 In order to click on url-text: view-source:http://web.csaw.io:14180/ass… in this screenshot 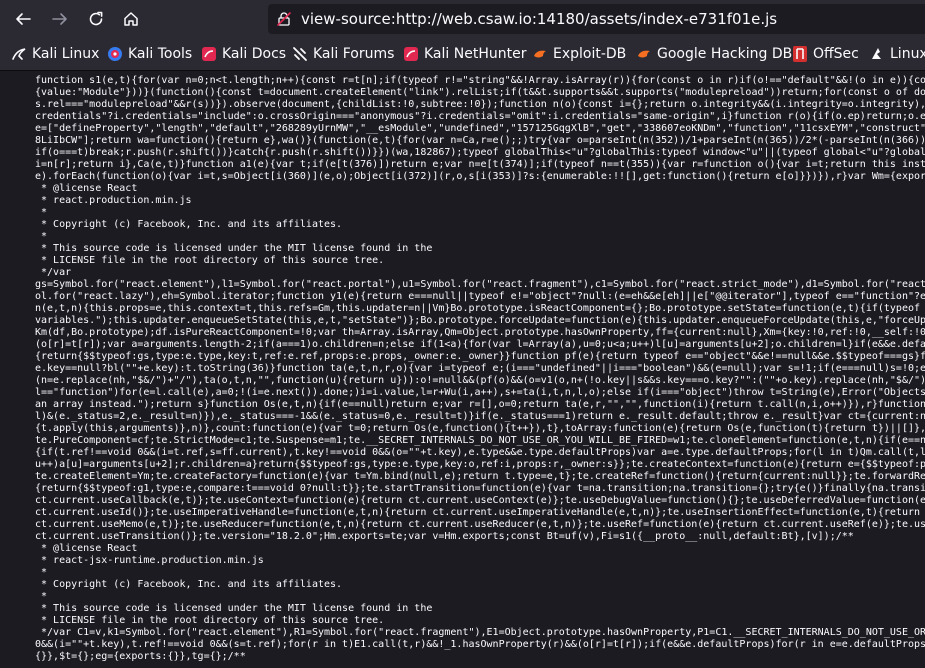, I will do `click(539, 19)`.